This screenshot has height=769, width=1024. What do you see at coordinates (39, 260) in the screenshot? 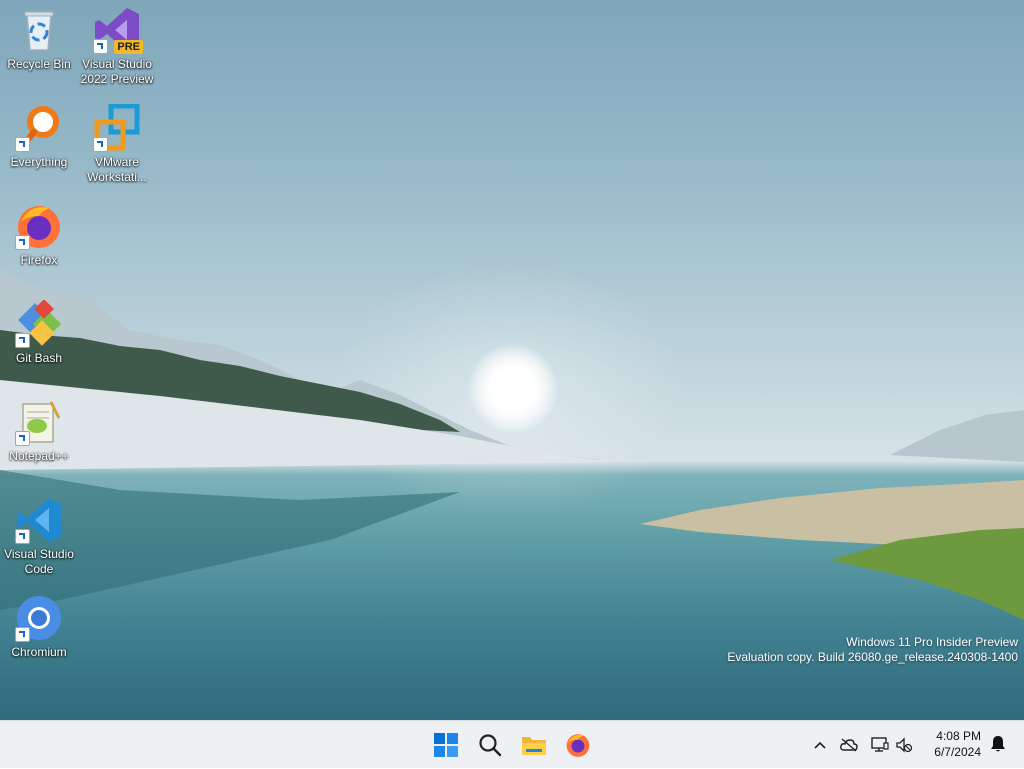
I see `desktop-icon-label: Firefox` at bounding box center [39, 260].